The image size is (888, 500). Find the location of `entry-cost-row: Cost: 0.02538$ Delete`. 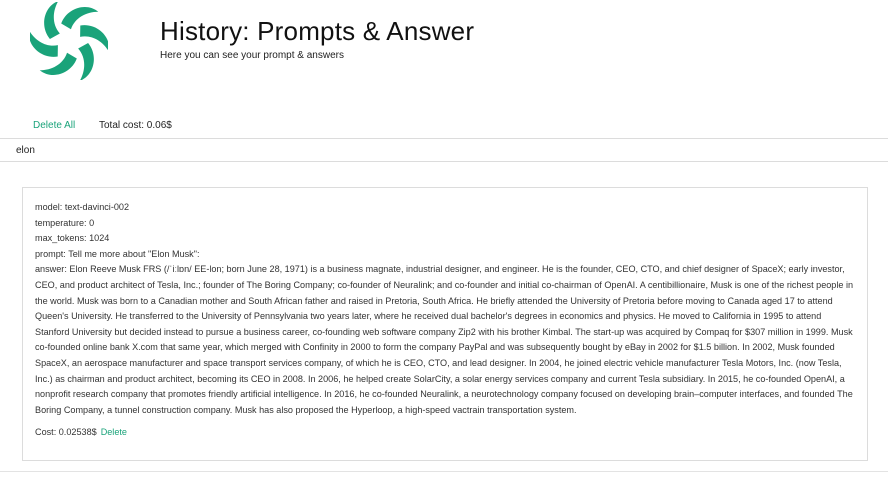

entry-cost-row: Cost: 0.02538$ Delete is located at coordinates (445, 433).